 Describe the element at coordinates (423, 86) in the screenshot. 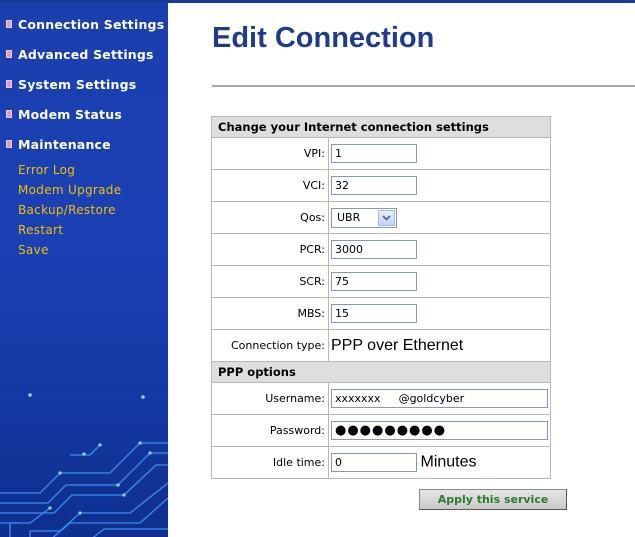

I see `title-divider` at that location.